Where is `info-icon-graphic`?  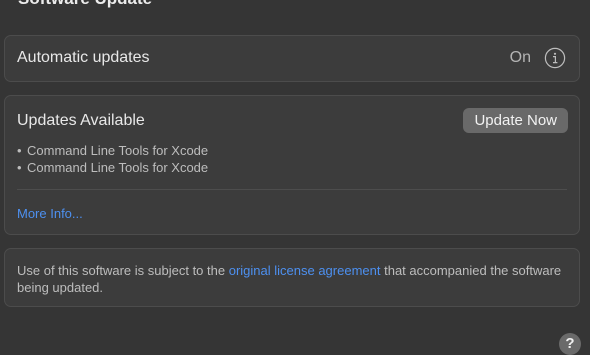
info-icon-graphic is located at coordinates (555, 58).